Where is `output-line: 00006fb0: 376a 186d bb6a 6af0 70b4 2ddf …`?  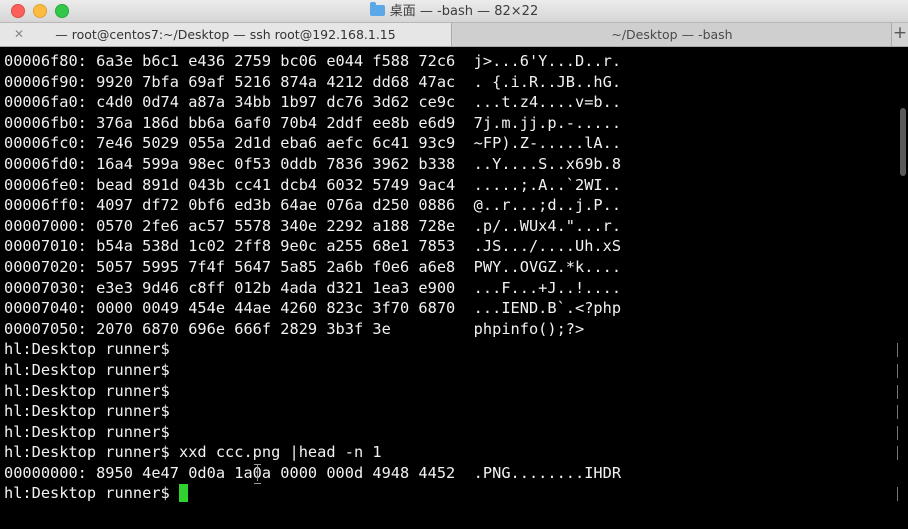
output-line: 00006fb0: 376a 186d bb6a 6af0 70b4 2ddf … is located at coordinates (456, 123).